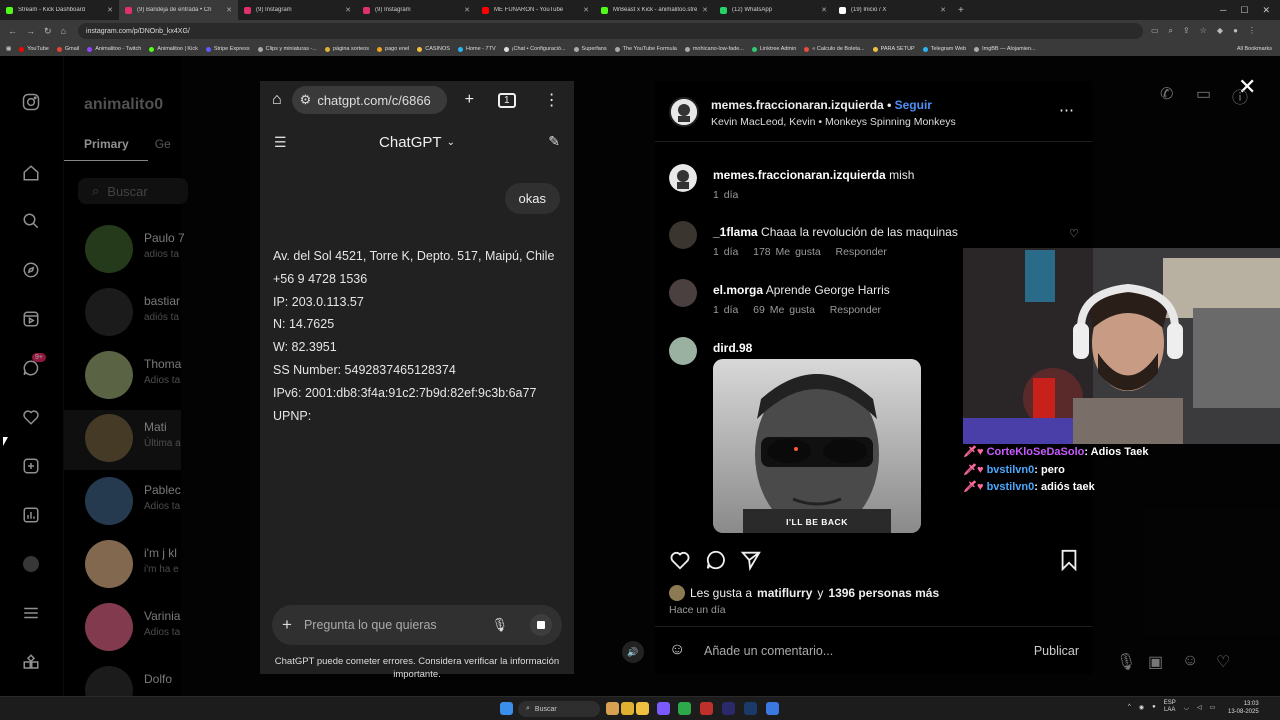 The height and width of the screenshot is (720, 1280). Describe the element at coordinates (306, 100) in the screenshot. I see `site-settings-icon: ⚙` at that location.